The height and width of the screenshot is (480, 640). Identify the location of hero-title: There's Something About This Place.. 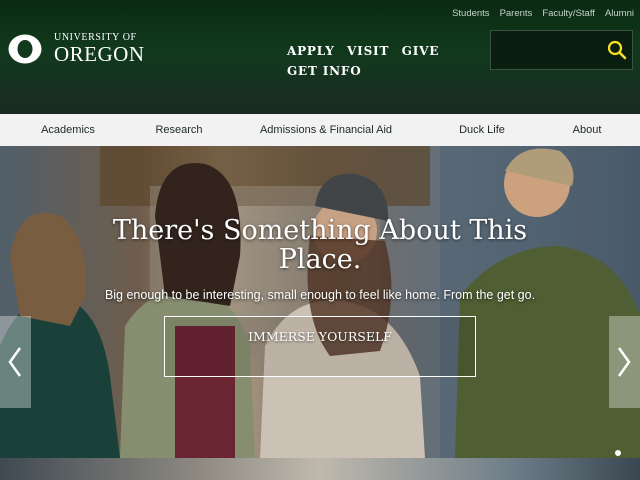
(320, 245).